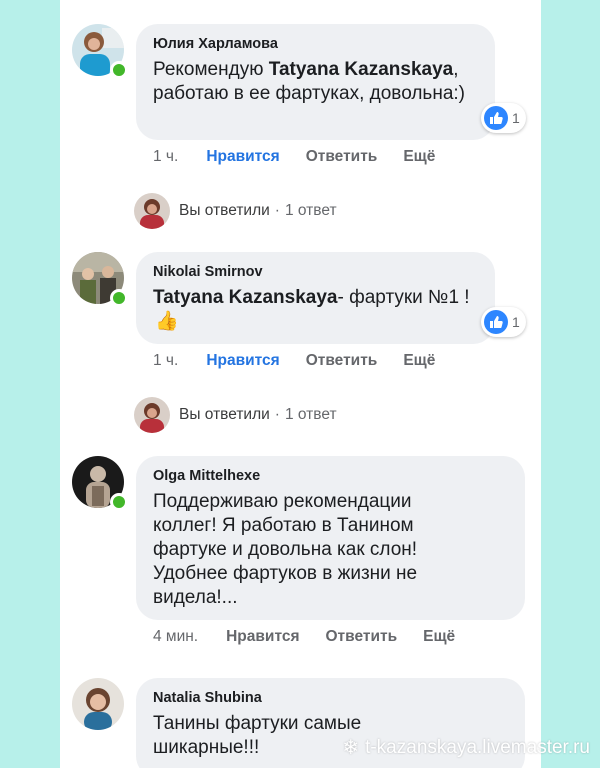 This screenshot has height=768, width=600. What do you see at coordinates (331, 476) in the screenshot?
I see `comment-author: Olga Mittelhexe` at bounding box center [331, 476].